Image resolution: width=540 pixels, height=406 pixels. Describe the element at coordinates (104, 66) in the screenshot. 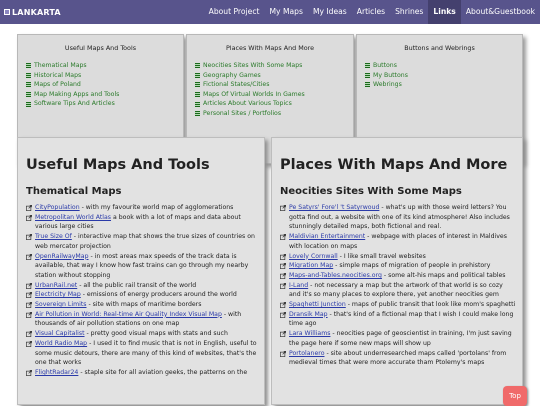

I see `panel-link: Thematical Maps` at that location.